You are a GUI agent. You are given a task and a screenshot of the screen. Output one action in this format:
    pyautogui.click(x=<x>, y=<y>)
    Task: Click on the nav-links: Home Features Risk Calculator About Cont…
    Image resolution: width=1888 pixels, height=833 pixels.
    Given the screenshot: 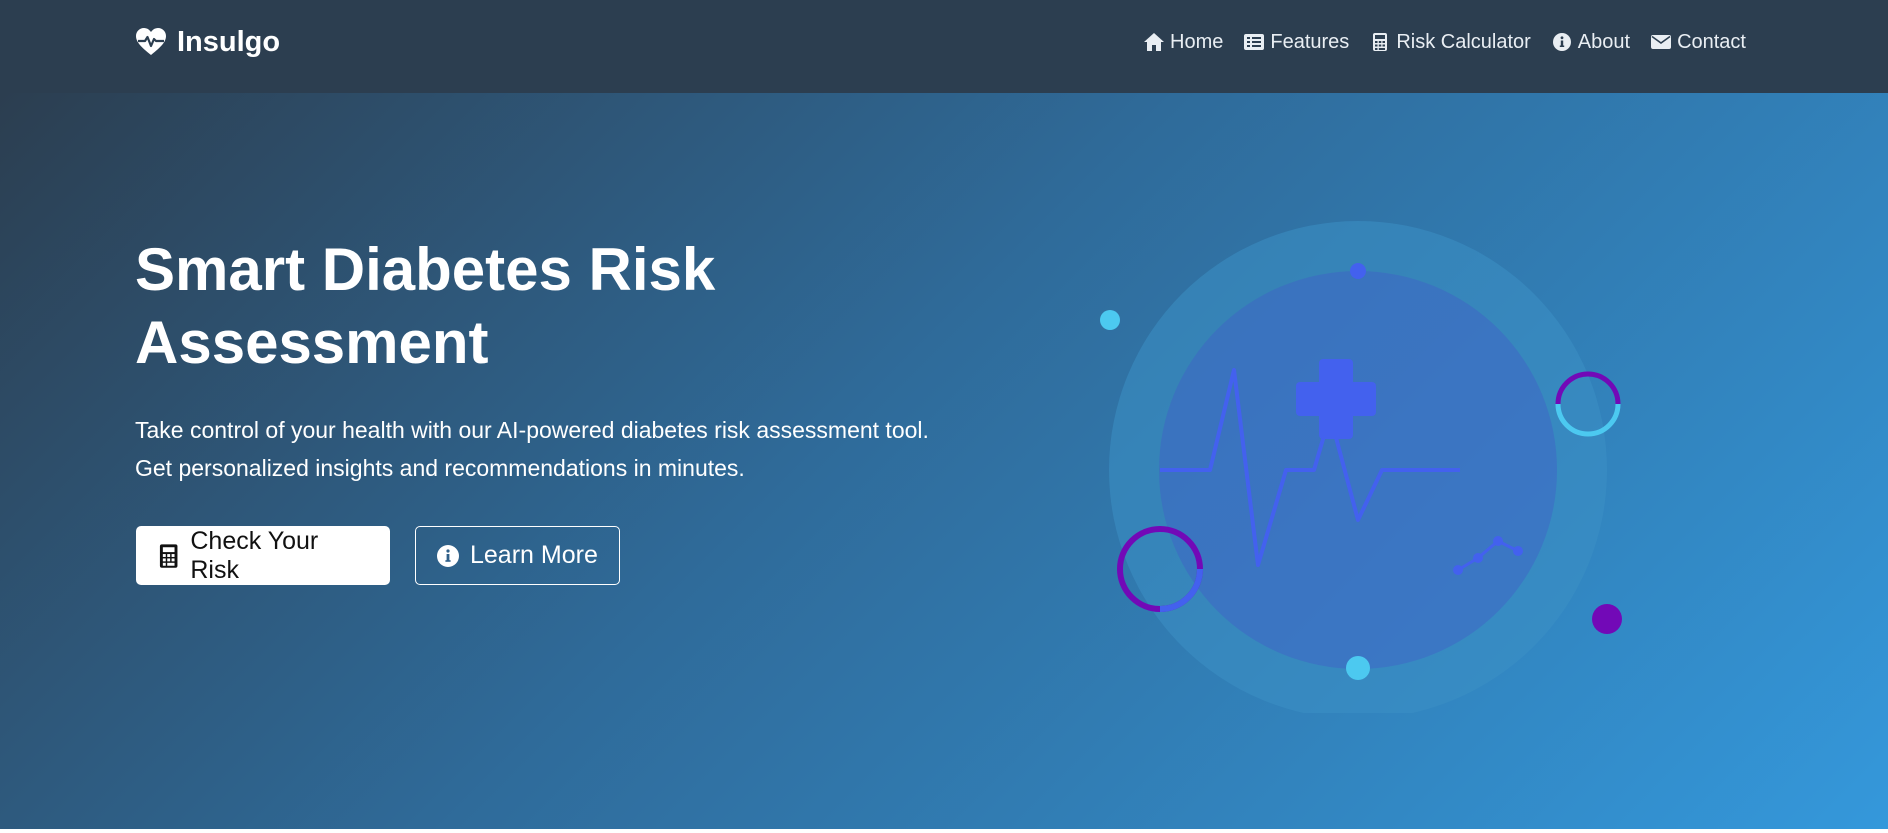 What is the action you would take?
    pyautogui.click(x=1444, y=42)
    